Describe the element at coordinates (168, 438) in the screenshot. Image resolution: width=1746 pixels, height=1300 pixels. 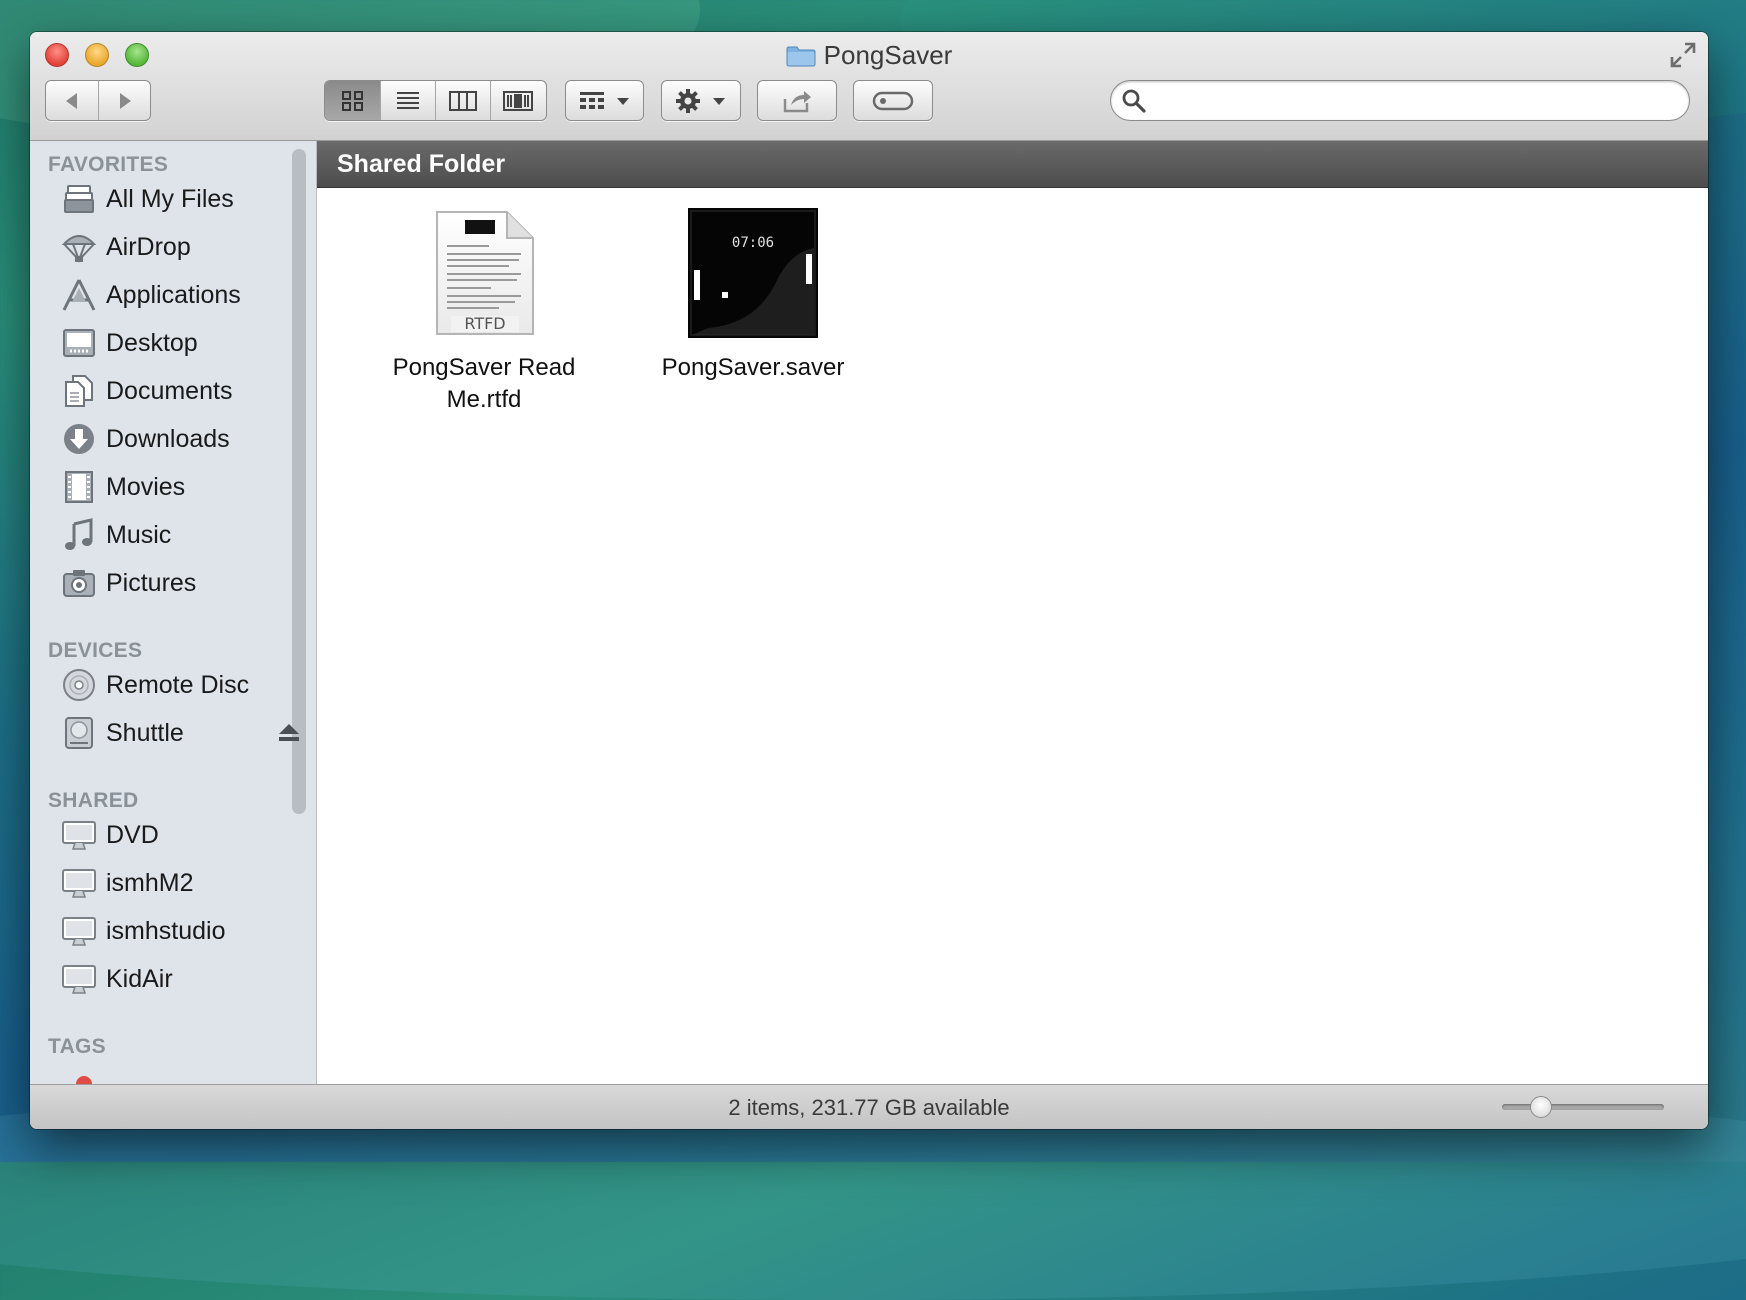
I see `sidebar-item-label: Downloads` at that location.